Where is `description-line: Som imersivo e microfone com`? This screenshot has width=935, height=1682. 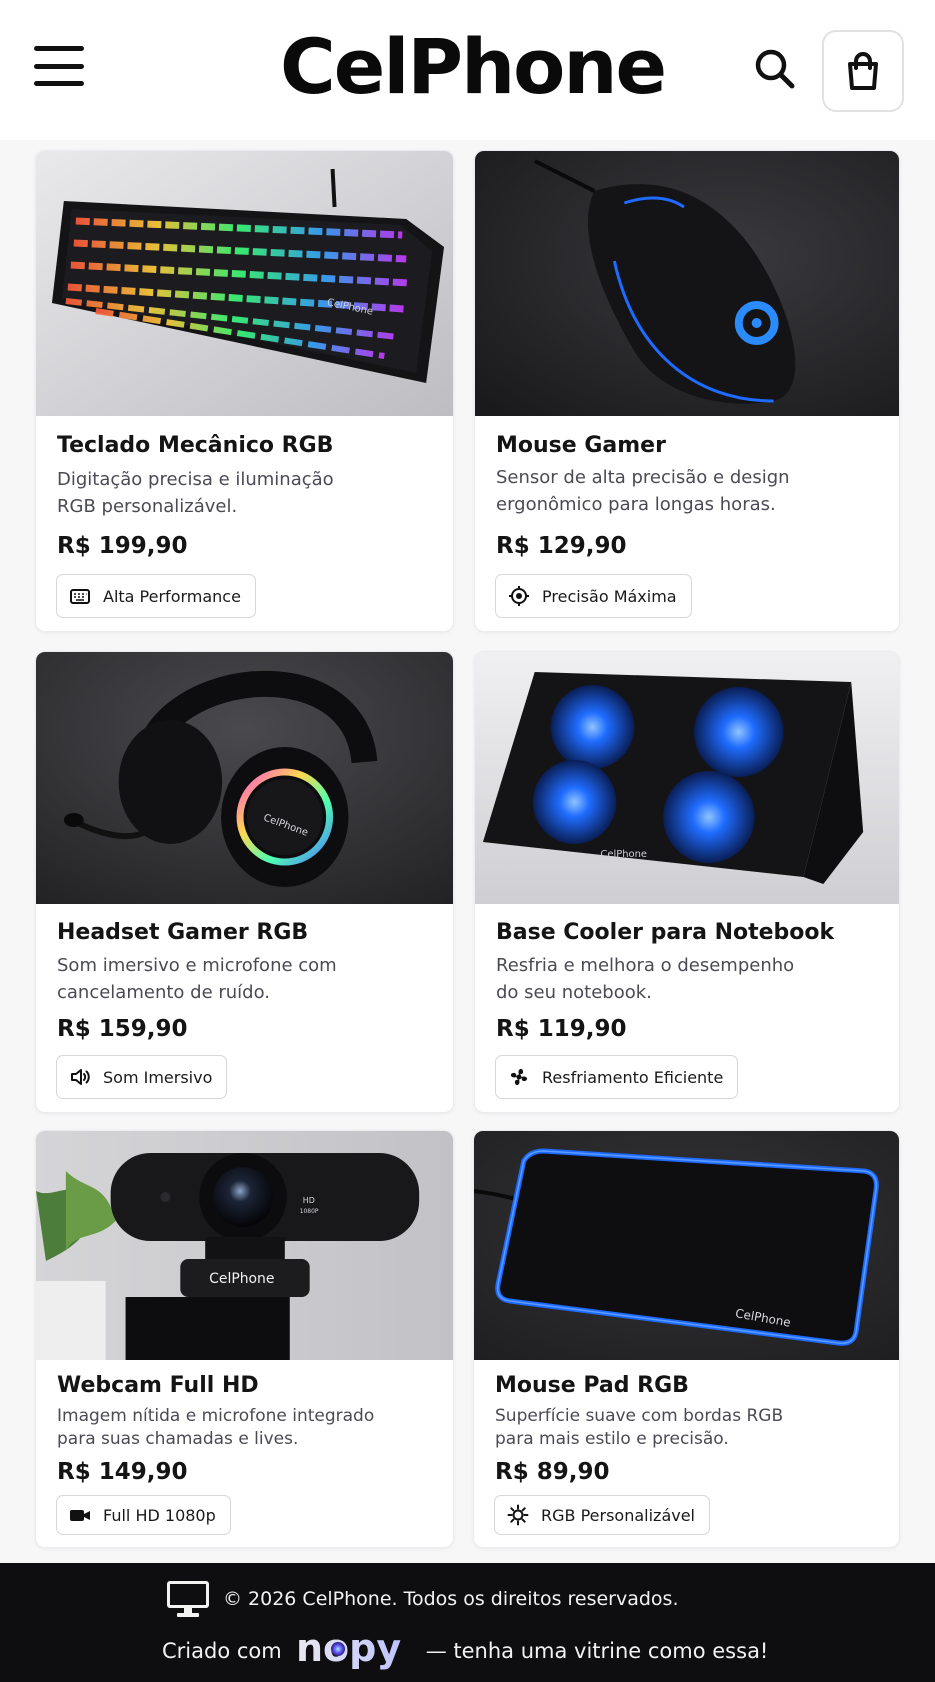
description-line: Som imersivo e microfone com is located at coordinates (197, 965).